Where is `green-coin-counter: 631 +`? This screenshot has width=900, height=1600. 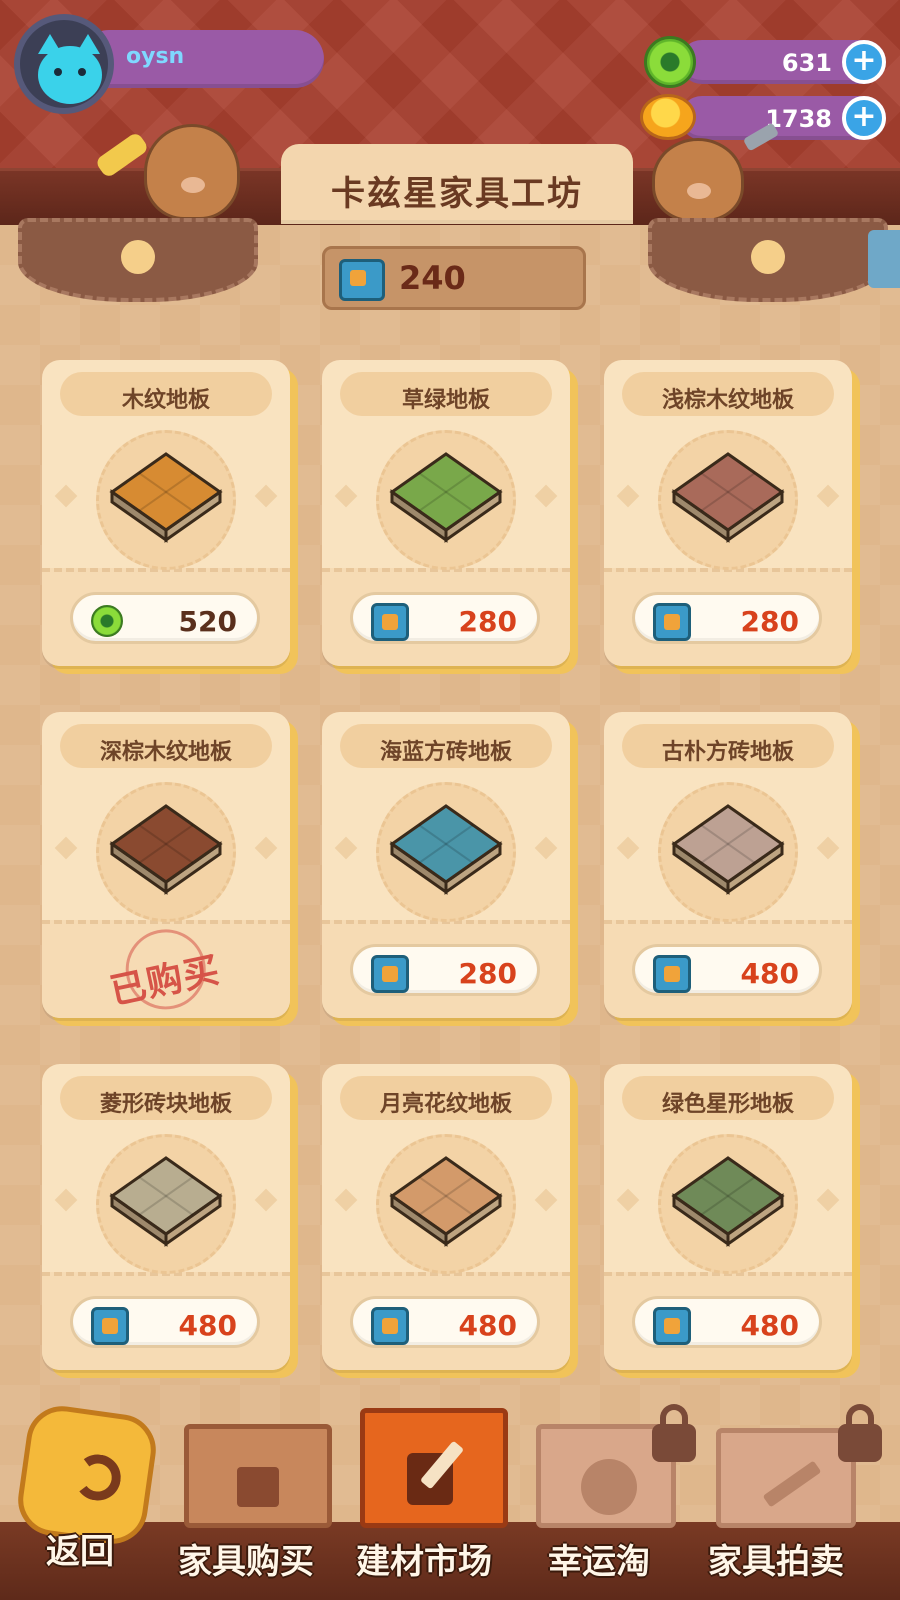
green-coin-counter: 631 + is located at coordinates (783, 62).